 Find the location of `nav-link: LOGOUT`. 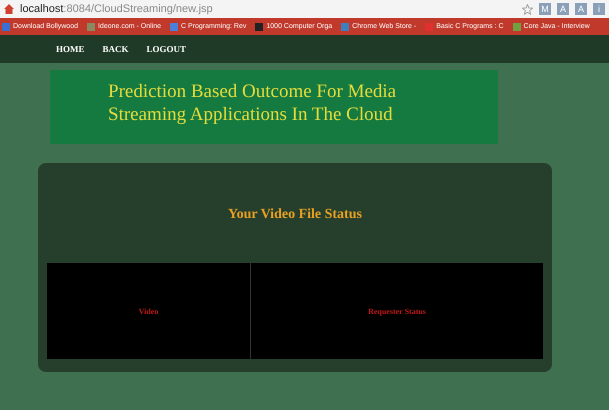

nav-link: LOGOUT is located at coordinates (166, 49).